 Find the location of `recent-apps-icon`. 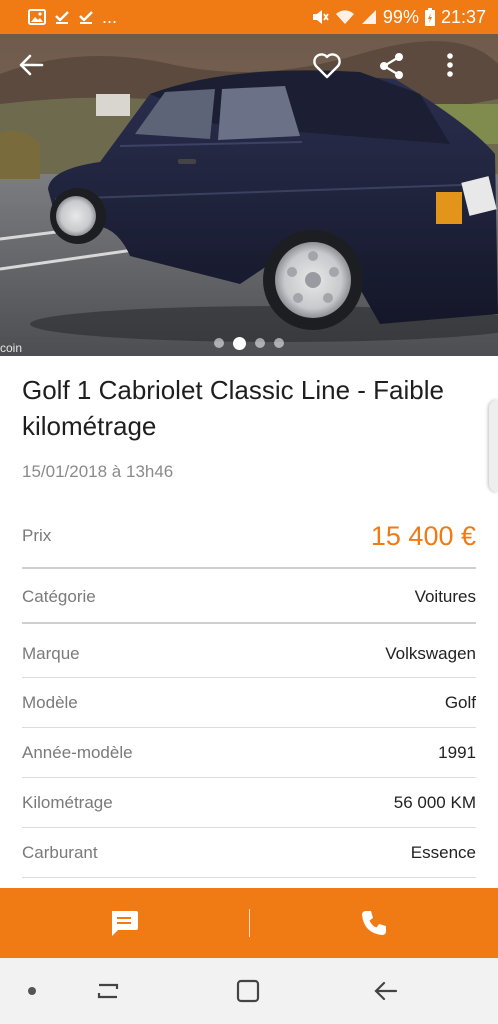

recent-apps-icon is located at coordinates (108, 991).